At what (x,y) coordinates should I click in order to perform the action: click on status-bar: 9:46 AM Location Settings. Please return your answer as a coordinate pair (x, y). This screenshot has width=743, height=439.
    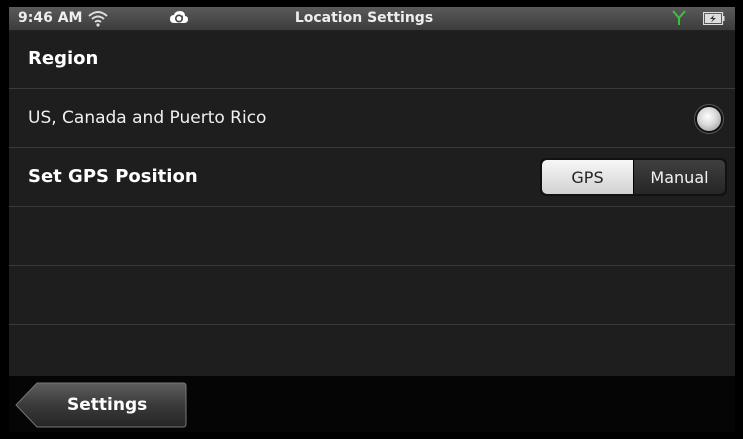
    Looking at the image, I should click on (372, 19).